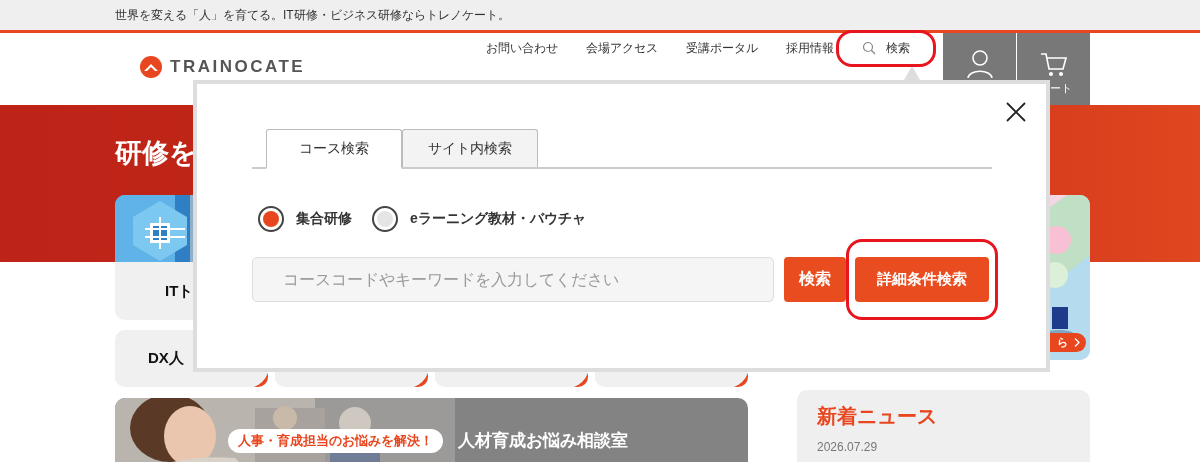 Image resolution: width=1200 pixels, height=462 pixels. I want to click on news-date: 2026.07.29, so click(848, 447).